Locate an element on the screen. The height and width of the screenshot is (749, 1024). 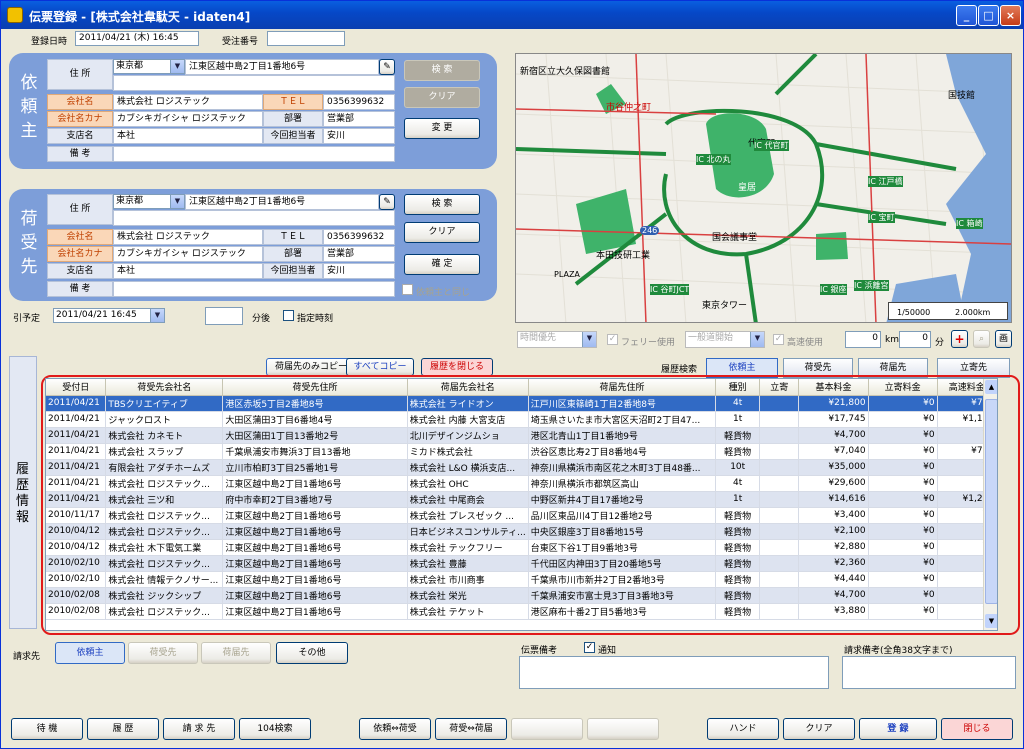
client-company-field: 株式会社 ロジステック is located at coordinates (188, 102).